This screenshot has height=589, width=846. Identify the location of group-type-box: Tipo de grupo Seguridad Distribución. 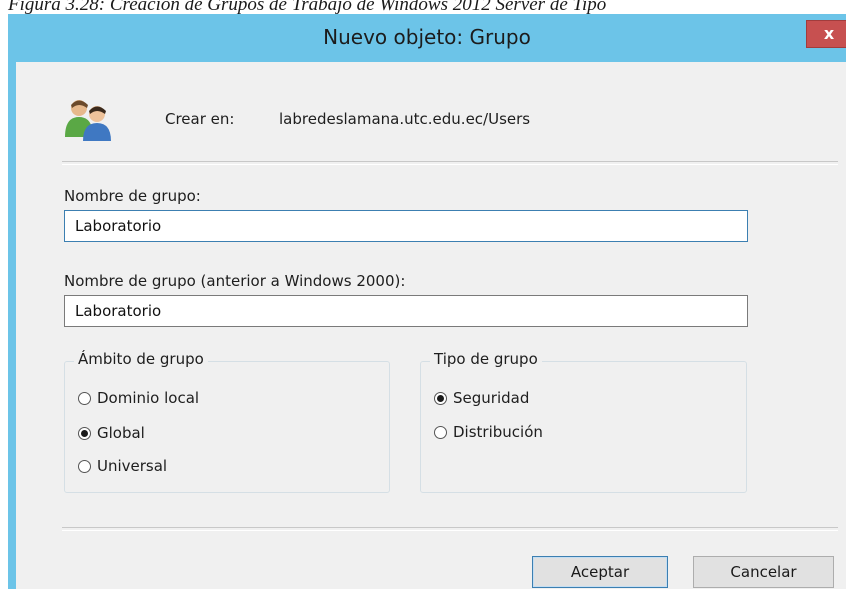
(583, 421).